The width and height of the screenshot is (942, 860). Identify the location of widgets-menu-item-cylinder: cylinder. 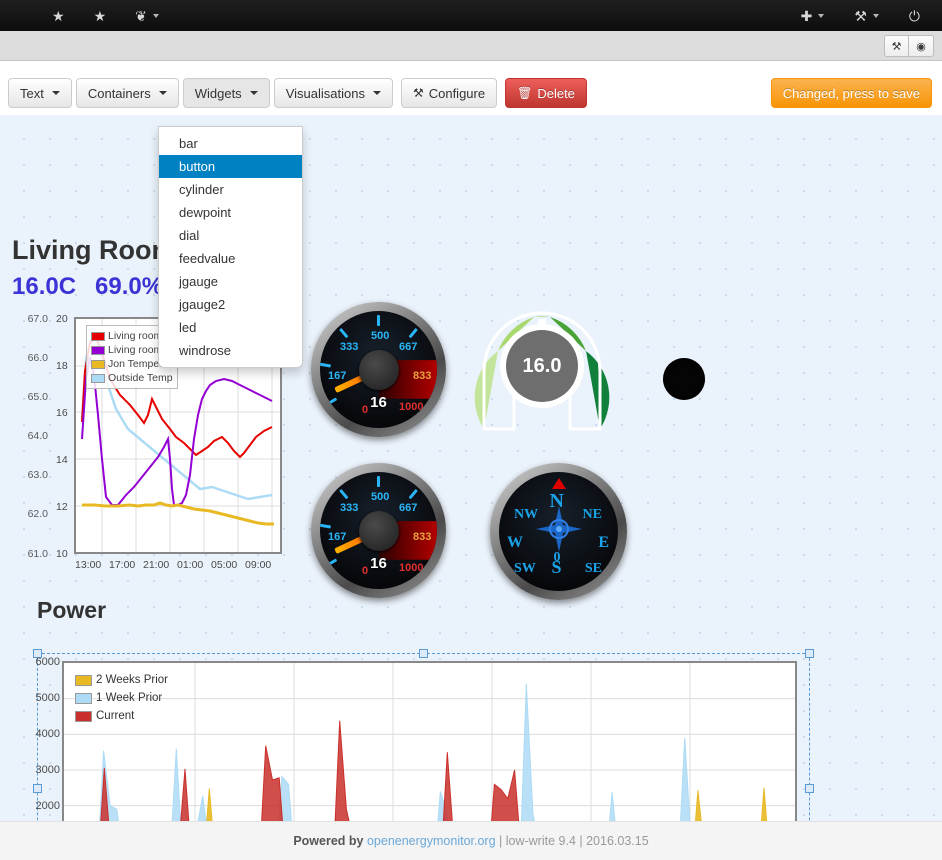
(230, 189).